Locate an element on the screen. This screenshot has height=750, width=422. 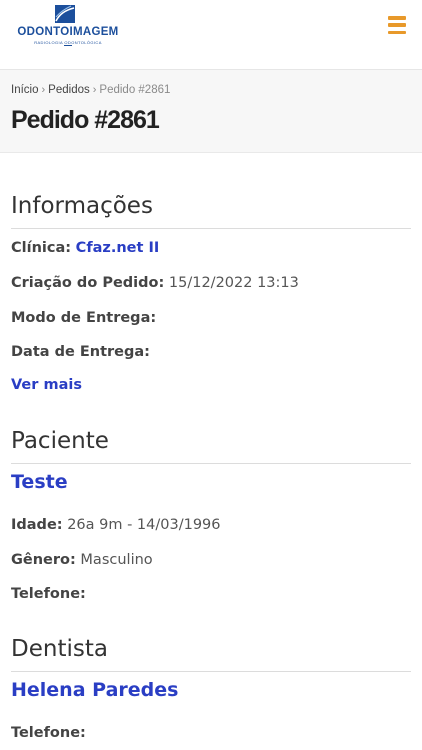
logo-mark-icon is located at coordinates (65, 14).